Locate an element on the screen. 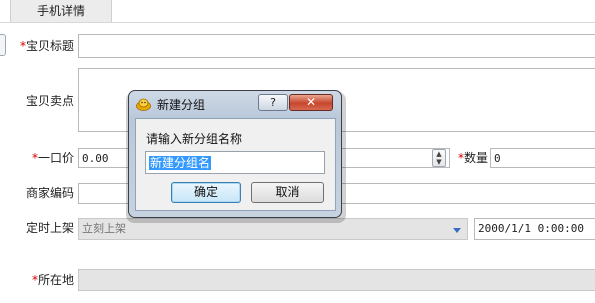 Image resolution: width=595 pixels, height=303 pixels. ok-button: 确定 is located at coordinates (206, 192).